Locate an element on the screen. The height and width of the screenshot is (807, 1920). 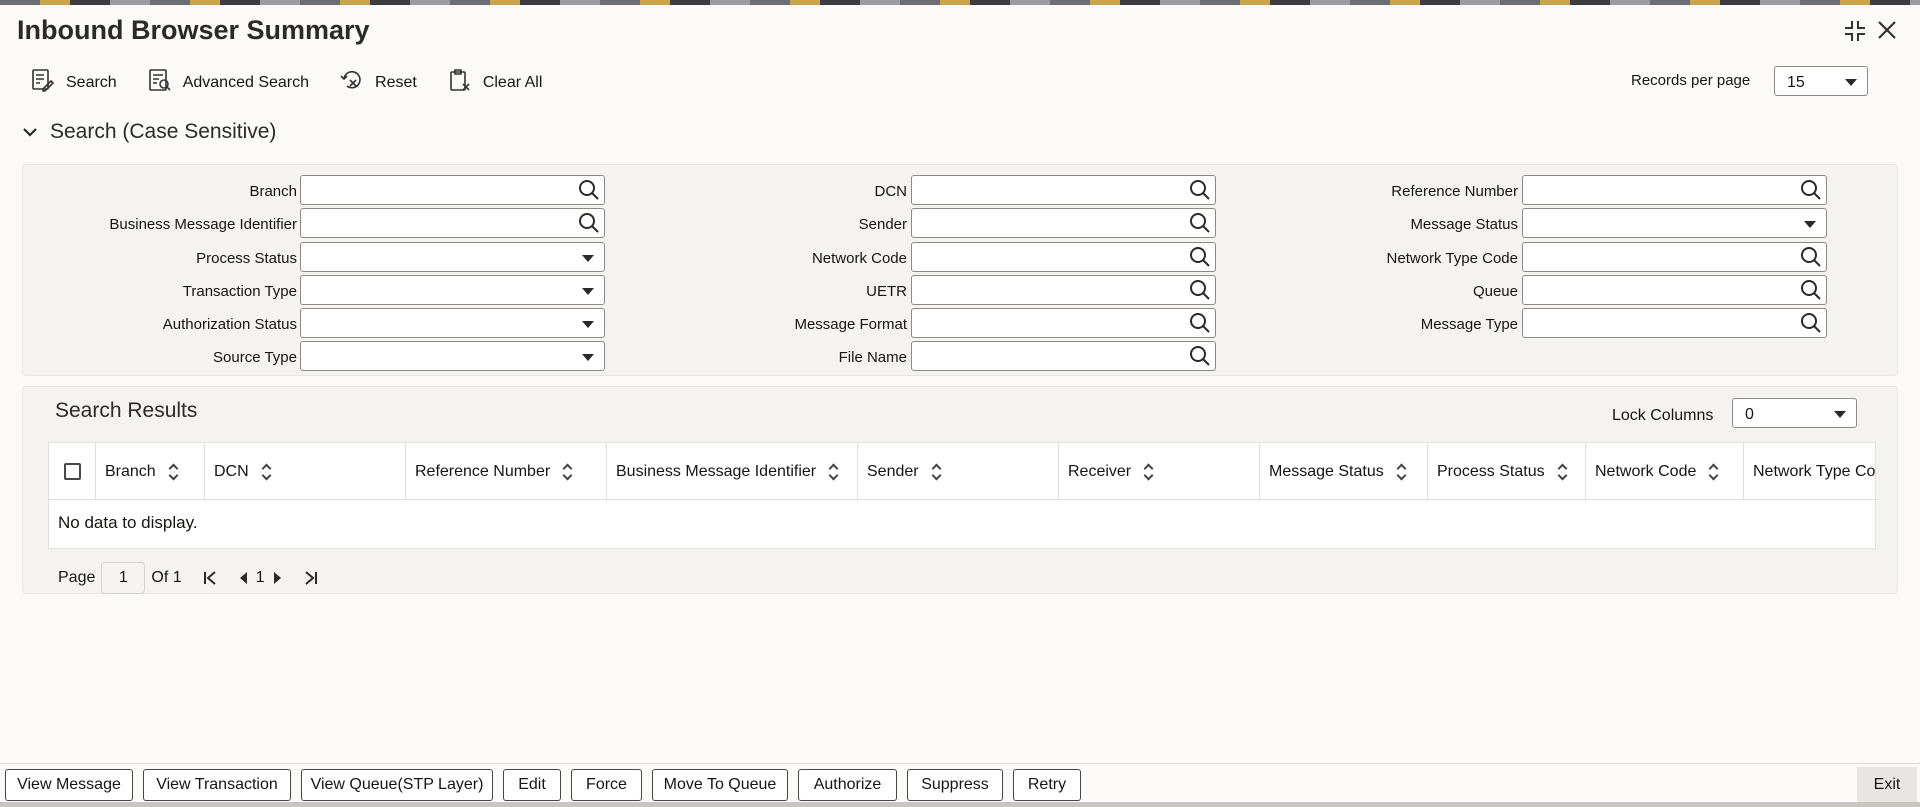
dcn-field is located at coordinates (1063, 190).